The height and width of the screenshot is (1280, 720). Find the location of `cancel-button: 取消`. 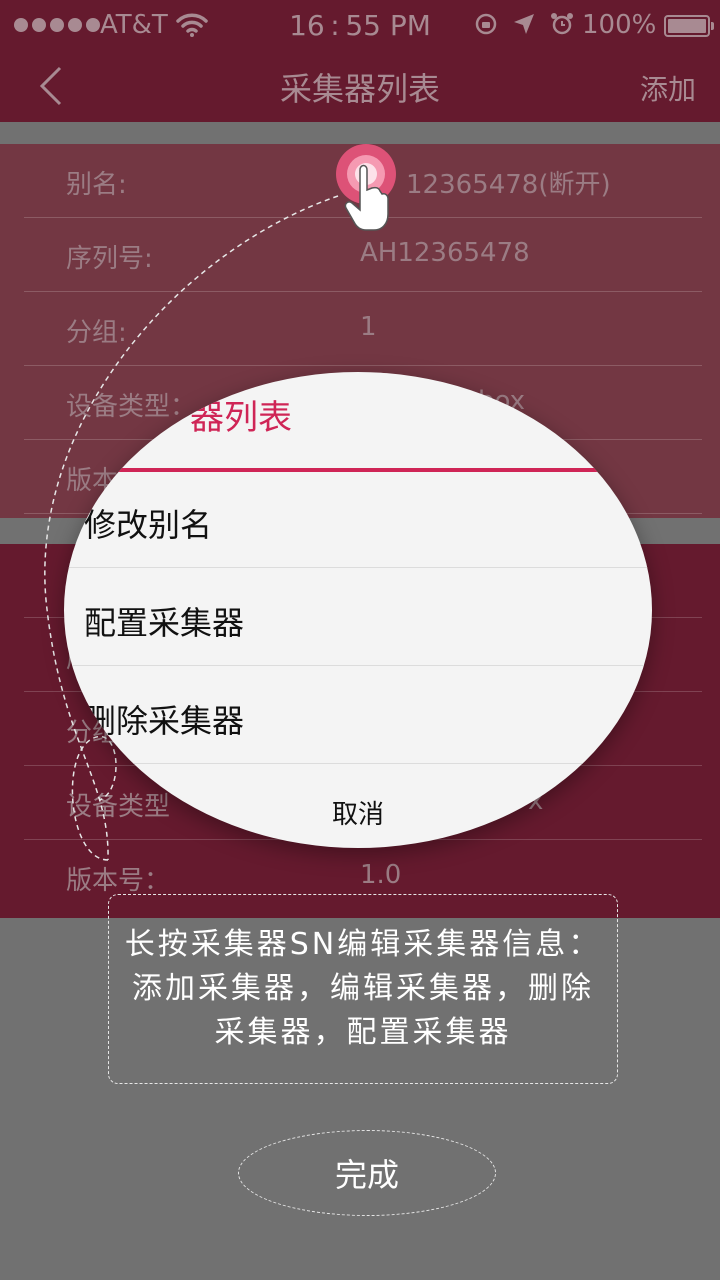

cancel-button: 取消 is located at coordinates (358, 812).